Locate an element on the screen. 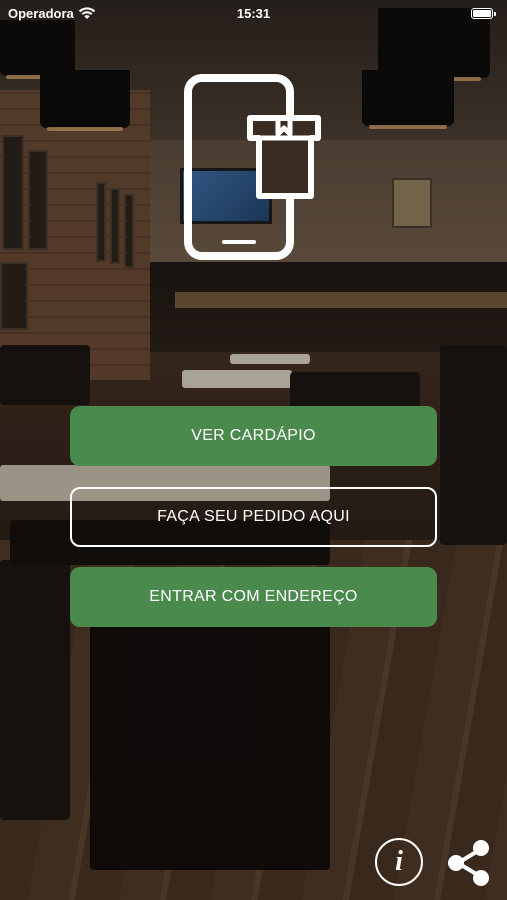 The height and width of the screenshot is (900, 507). status-time: 15:31 is located at coordinates (253, 13).